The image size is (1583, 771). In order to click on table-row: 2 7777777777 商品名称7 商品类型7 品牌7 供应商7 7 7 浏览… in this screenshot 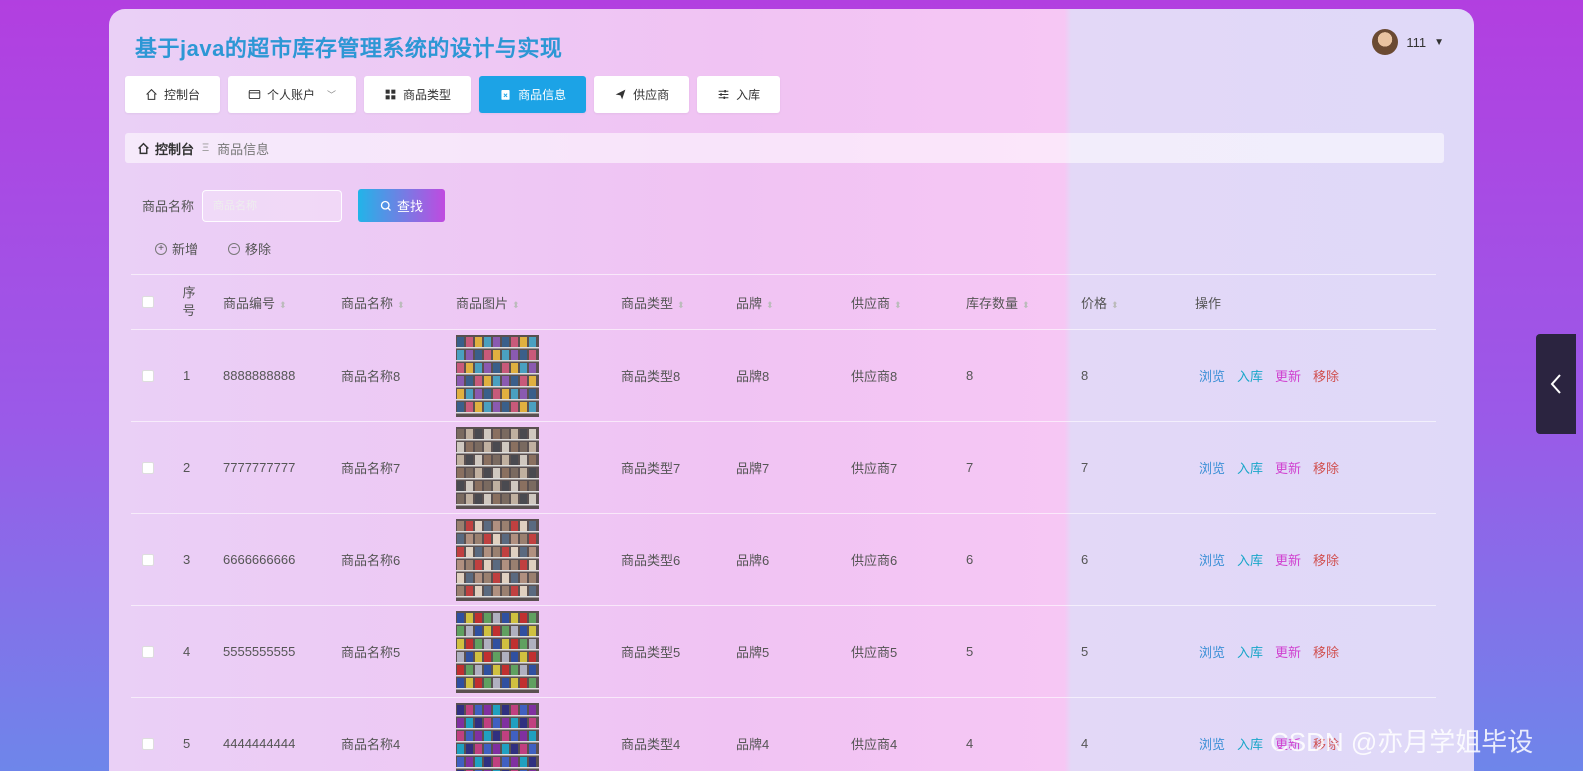, I will do `click(783, 467)`.